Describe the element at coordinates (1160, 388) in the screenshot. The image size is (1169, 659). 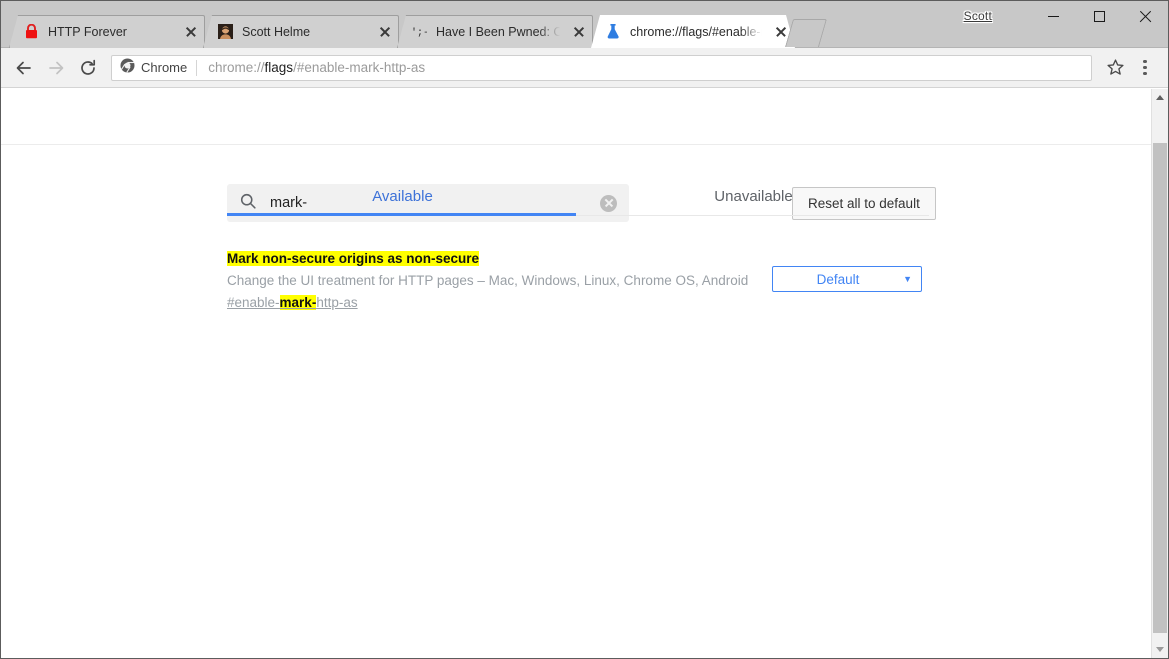
I see `scrollbar-thumb` at that location.